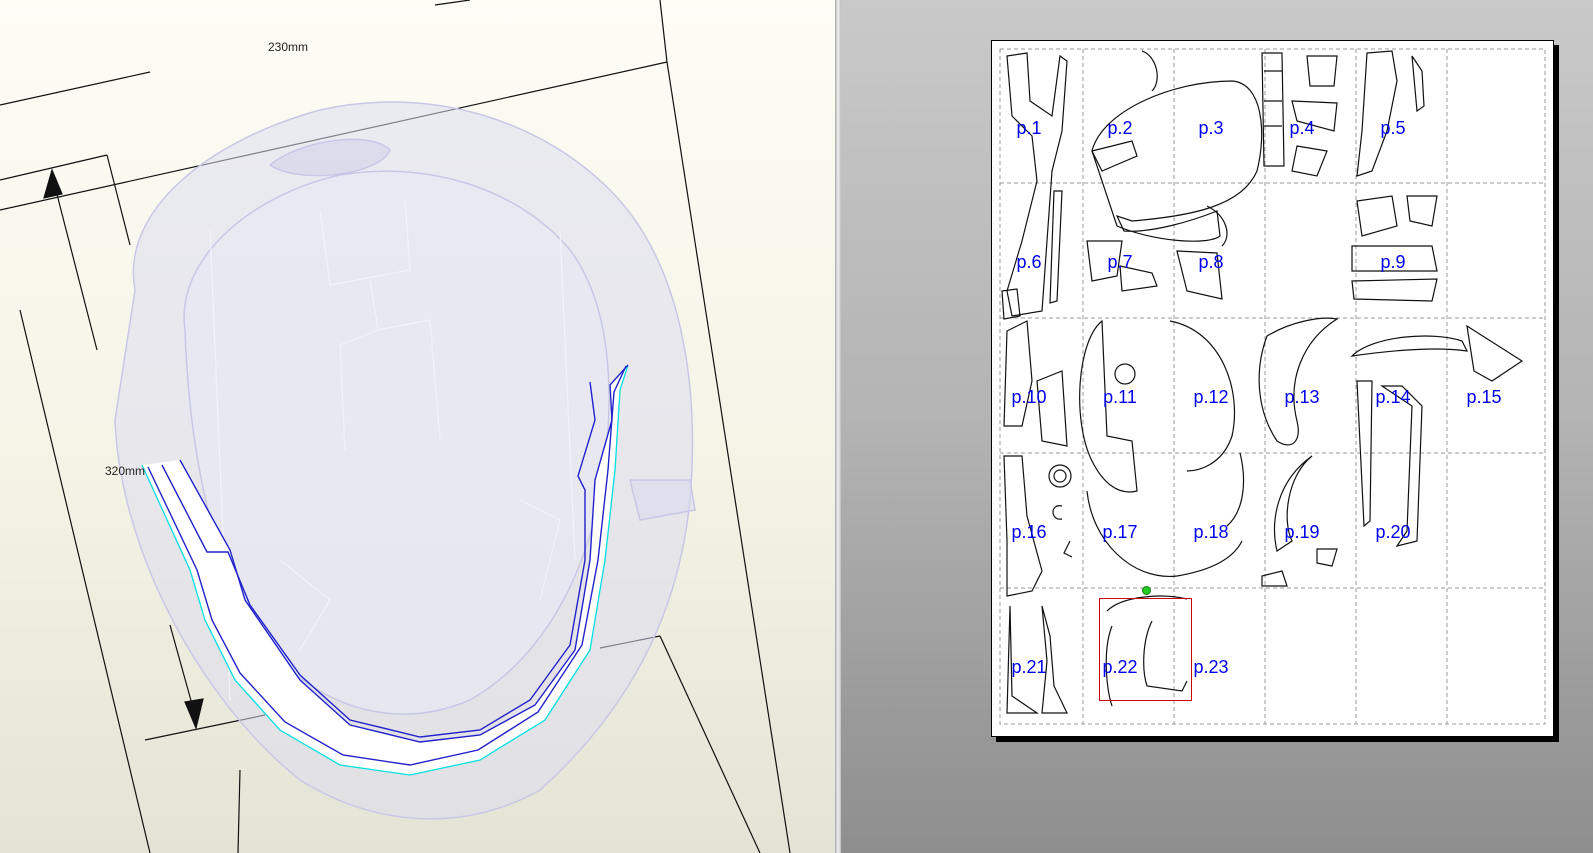 Image resolution: width=1593 pixels, height=853 pixels. Describe the element at coordinates (125, 471) in the screenshot. I see `height-dimension-label: 320mm` at that location.